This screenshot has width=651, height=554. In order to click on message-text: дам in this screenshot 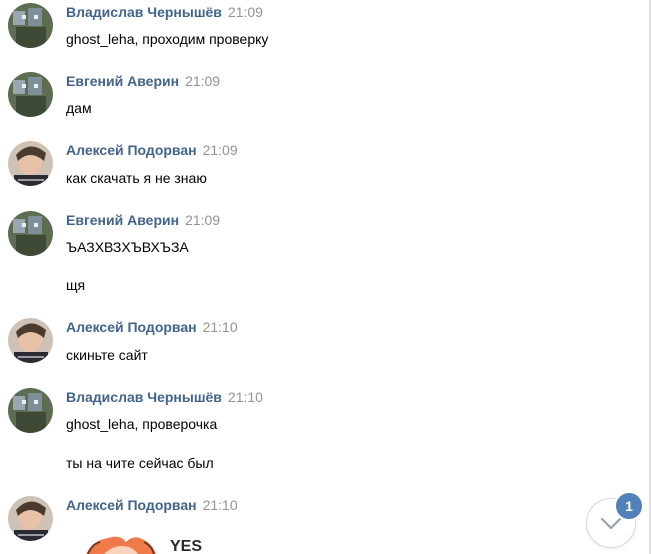, I will do `click(79, 108)`.